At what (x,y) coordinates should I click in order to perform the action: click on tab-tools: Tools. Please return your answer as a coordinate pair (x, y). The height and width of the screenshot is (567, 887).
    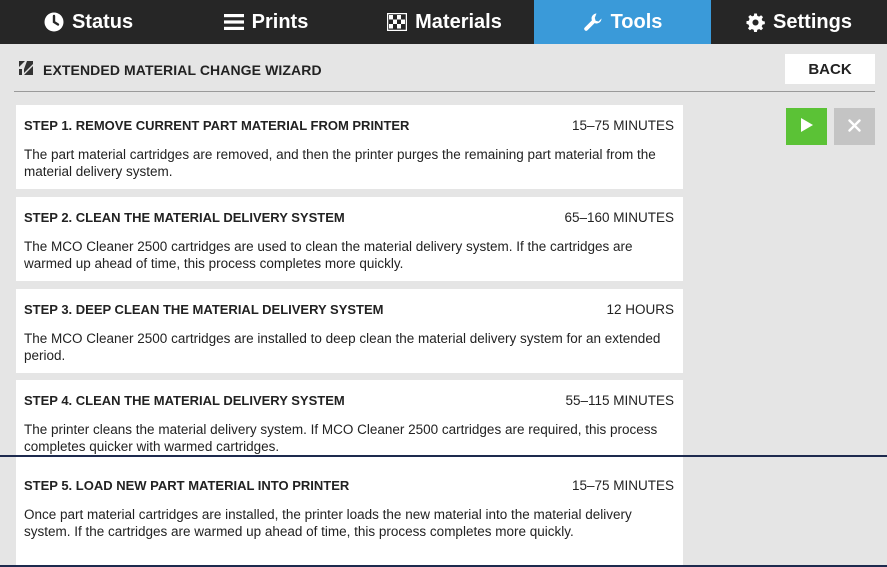
    Looking at the image, I should click on (622, 22).